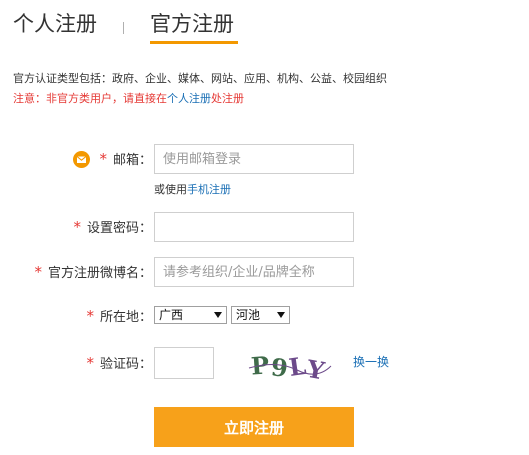 Image resolution: width=529 pixels, height=455 pixels. Describe the element at coordinates (316, 370) in the screenshot. I see `captcha-char-4: Y` at that location.